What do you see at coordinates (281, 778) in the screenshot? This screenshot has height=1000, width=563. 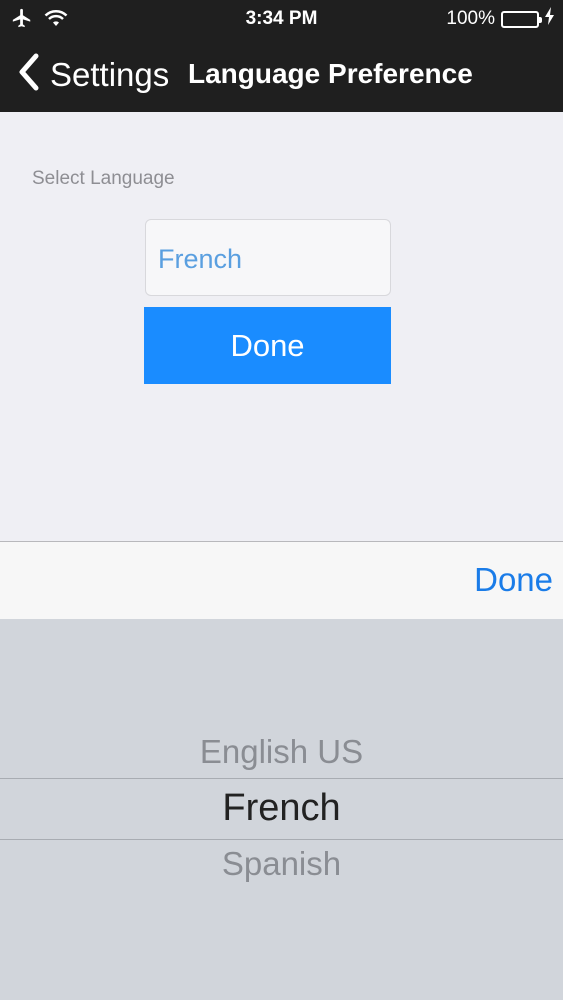 I see `picker-selection-top-line` at bounding box center [281, 778].